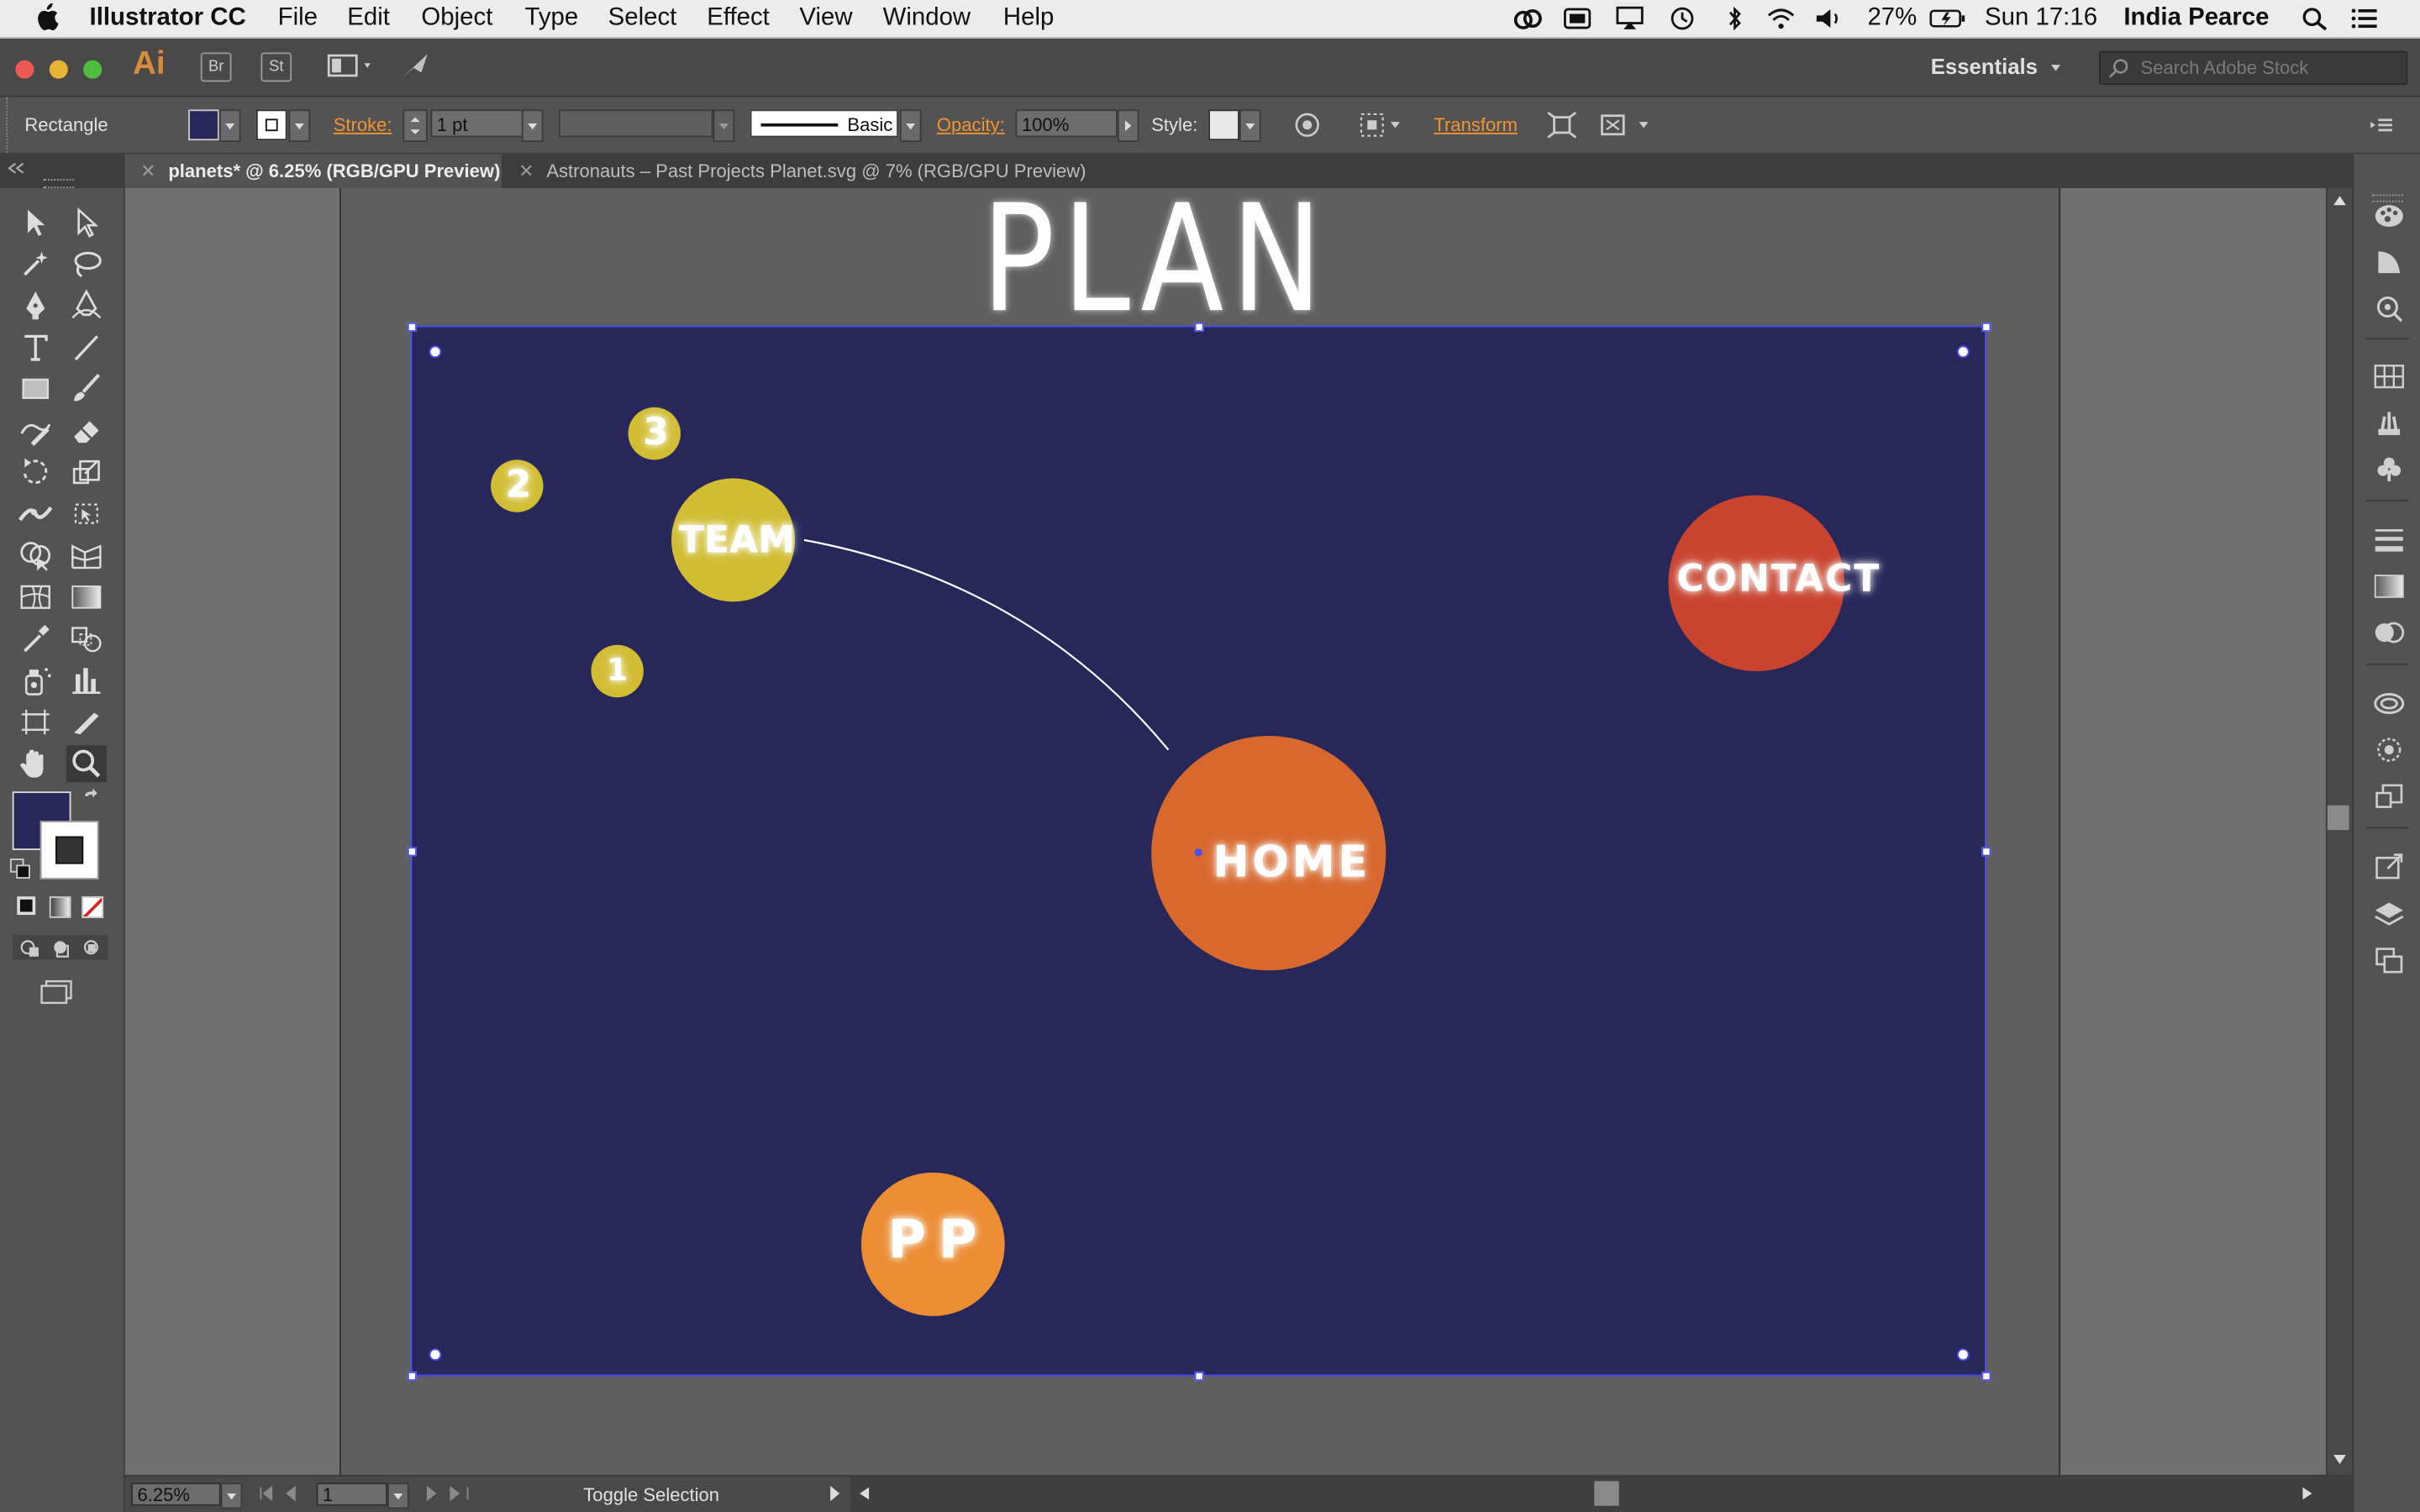 This screenshot has height=1512, width=2420. What do you see at coordinates (35, 305) in the screenshot?
I see `pen-tool` at bounding box center [35, 305].